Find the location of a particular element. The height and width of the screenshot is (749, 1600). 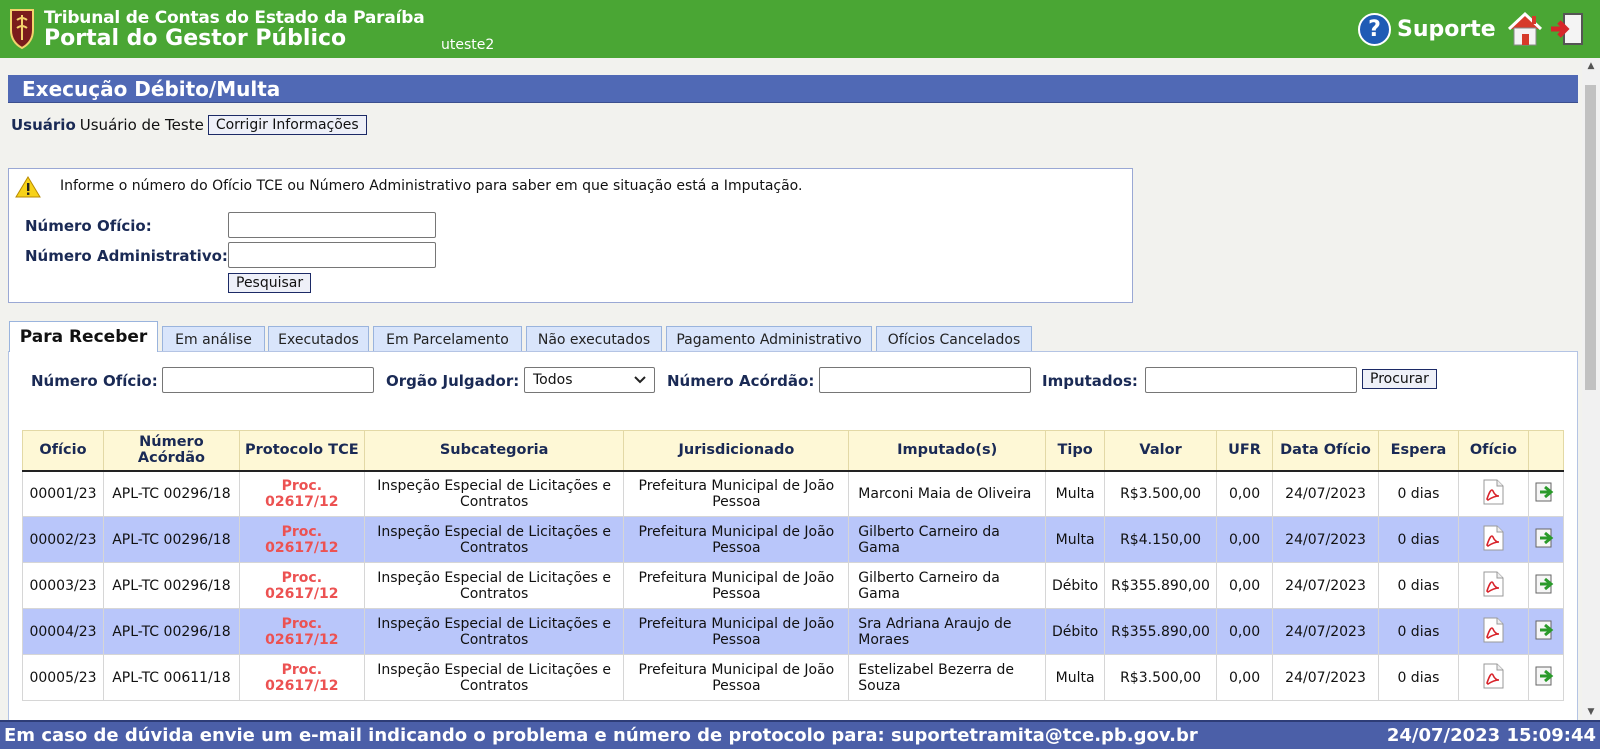

oficio-cell: 00003/23 is located at coordinates (63, 585).